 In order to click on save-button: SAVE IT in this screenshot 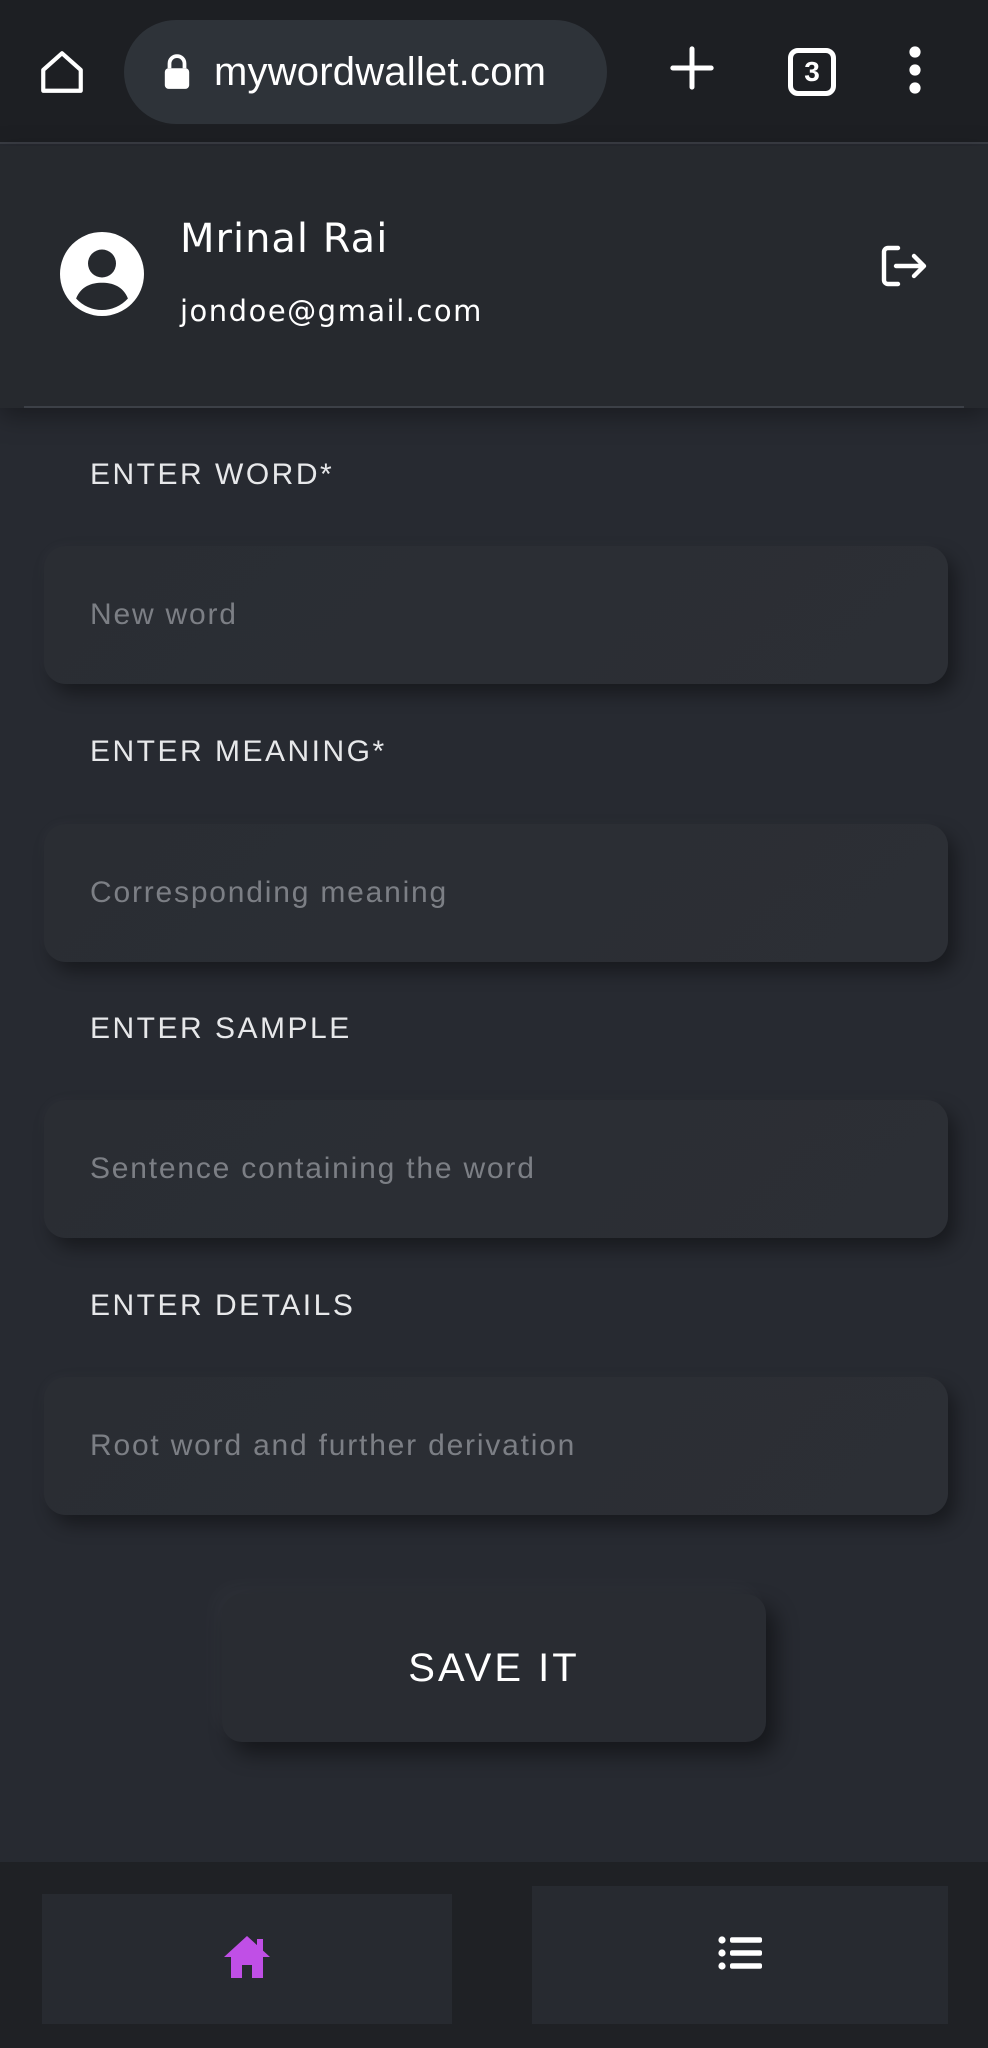, I will do `click(494, 1668)`.